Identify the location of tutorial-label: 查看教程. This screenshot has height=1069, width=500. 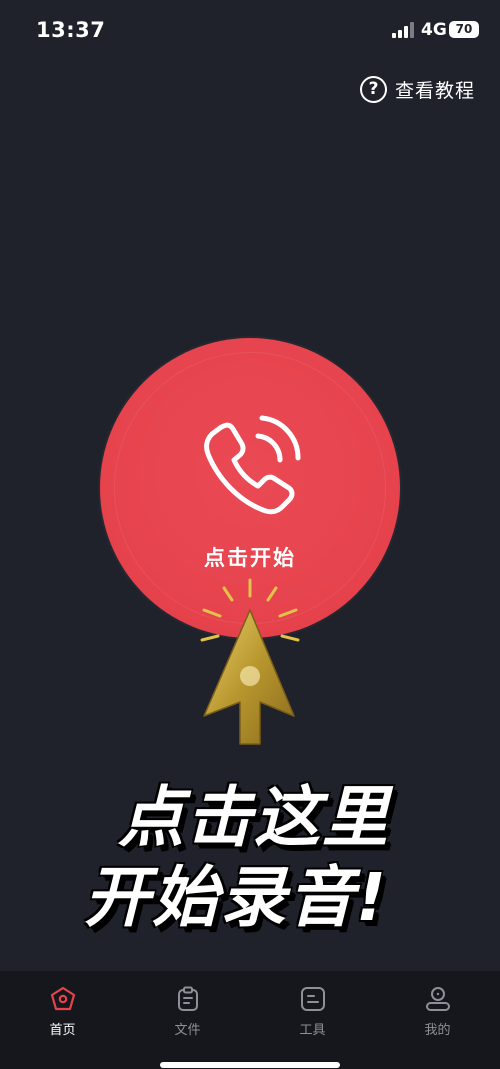
(435, 90).